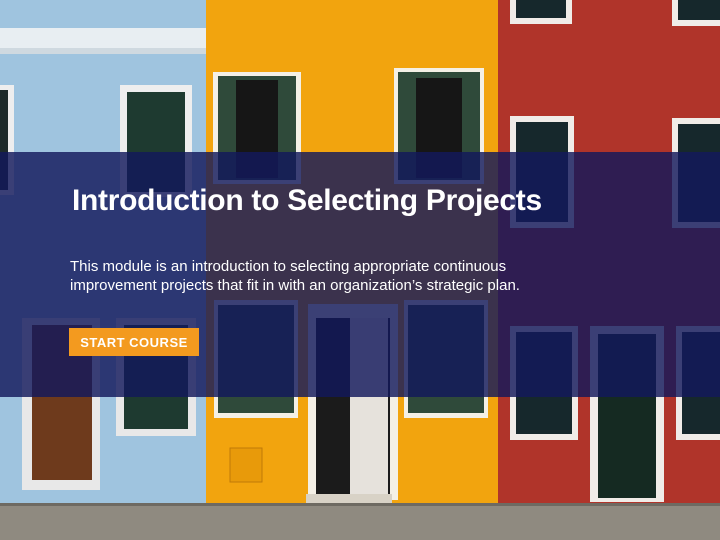  I want to click on start-course-button: START COURSE, so click(134, 342).